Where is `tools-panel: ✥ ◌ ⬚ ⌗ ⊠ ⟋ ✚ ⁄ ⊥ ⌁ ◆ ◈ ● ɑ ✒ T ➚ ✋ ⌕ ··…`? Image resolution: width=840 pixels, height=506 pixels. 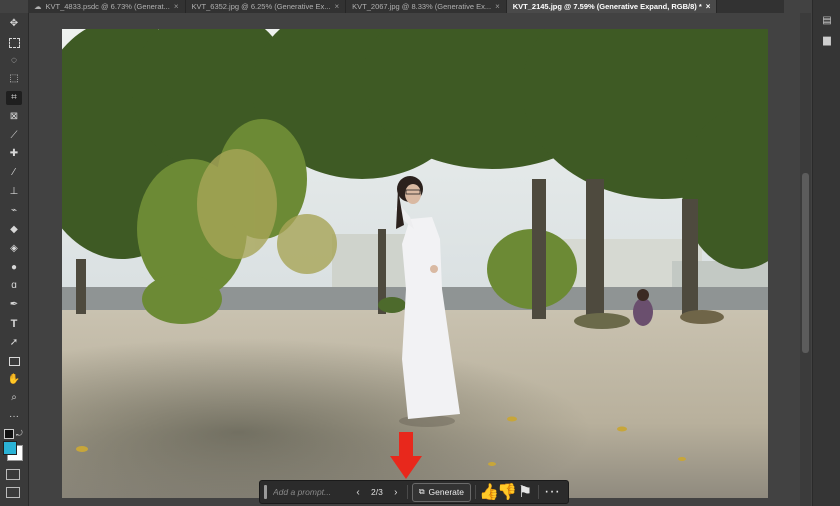
tools-panel: ✥ ◌ ⬚ ⌗ ⊠ ⟋ ✚ ⁄ ⊥ ⌁ ◆ ◈ ● ɑ ✒ T ➚ ✋ ⌕ ··… is located at coordinates (14, 259).